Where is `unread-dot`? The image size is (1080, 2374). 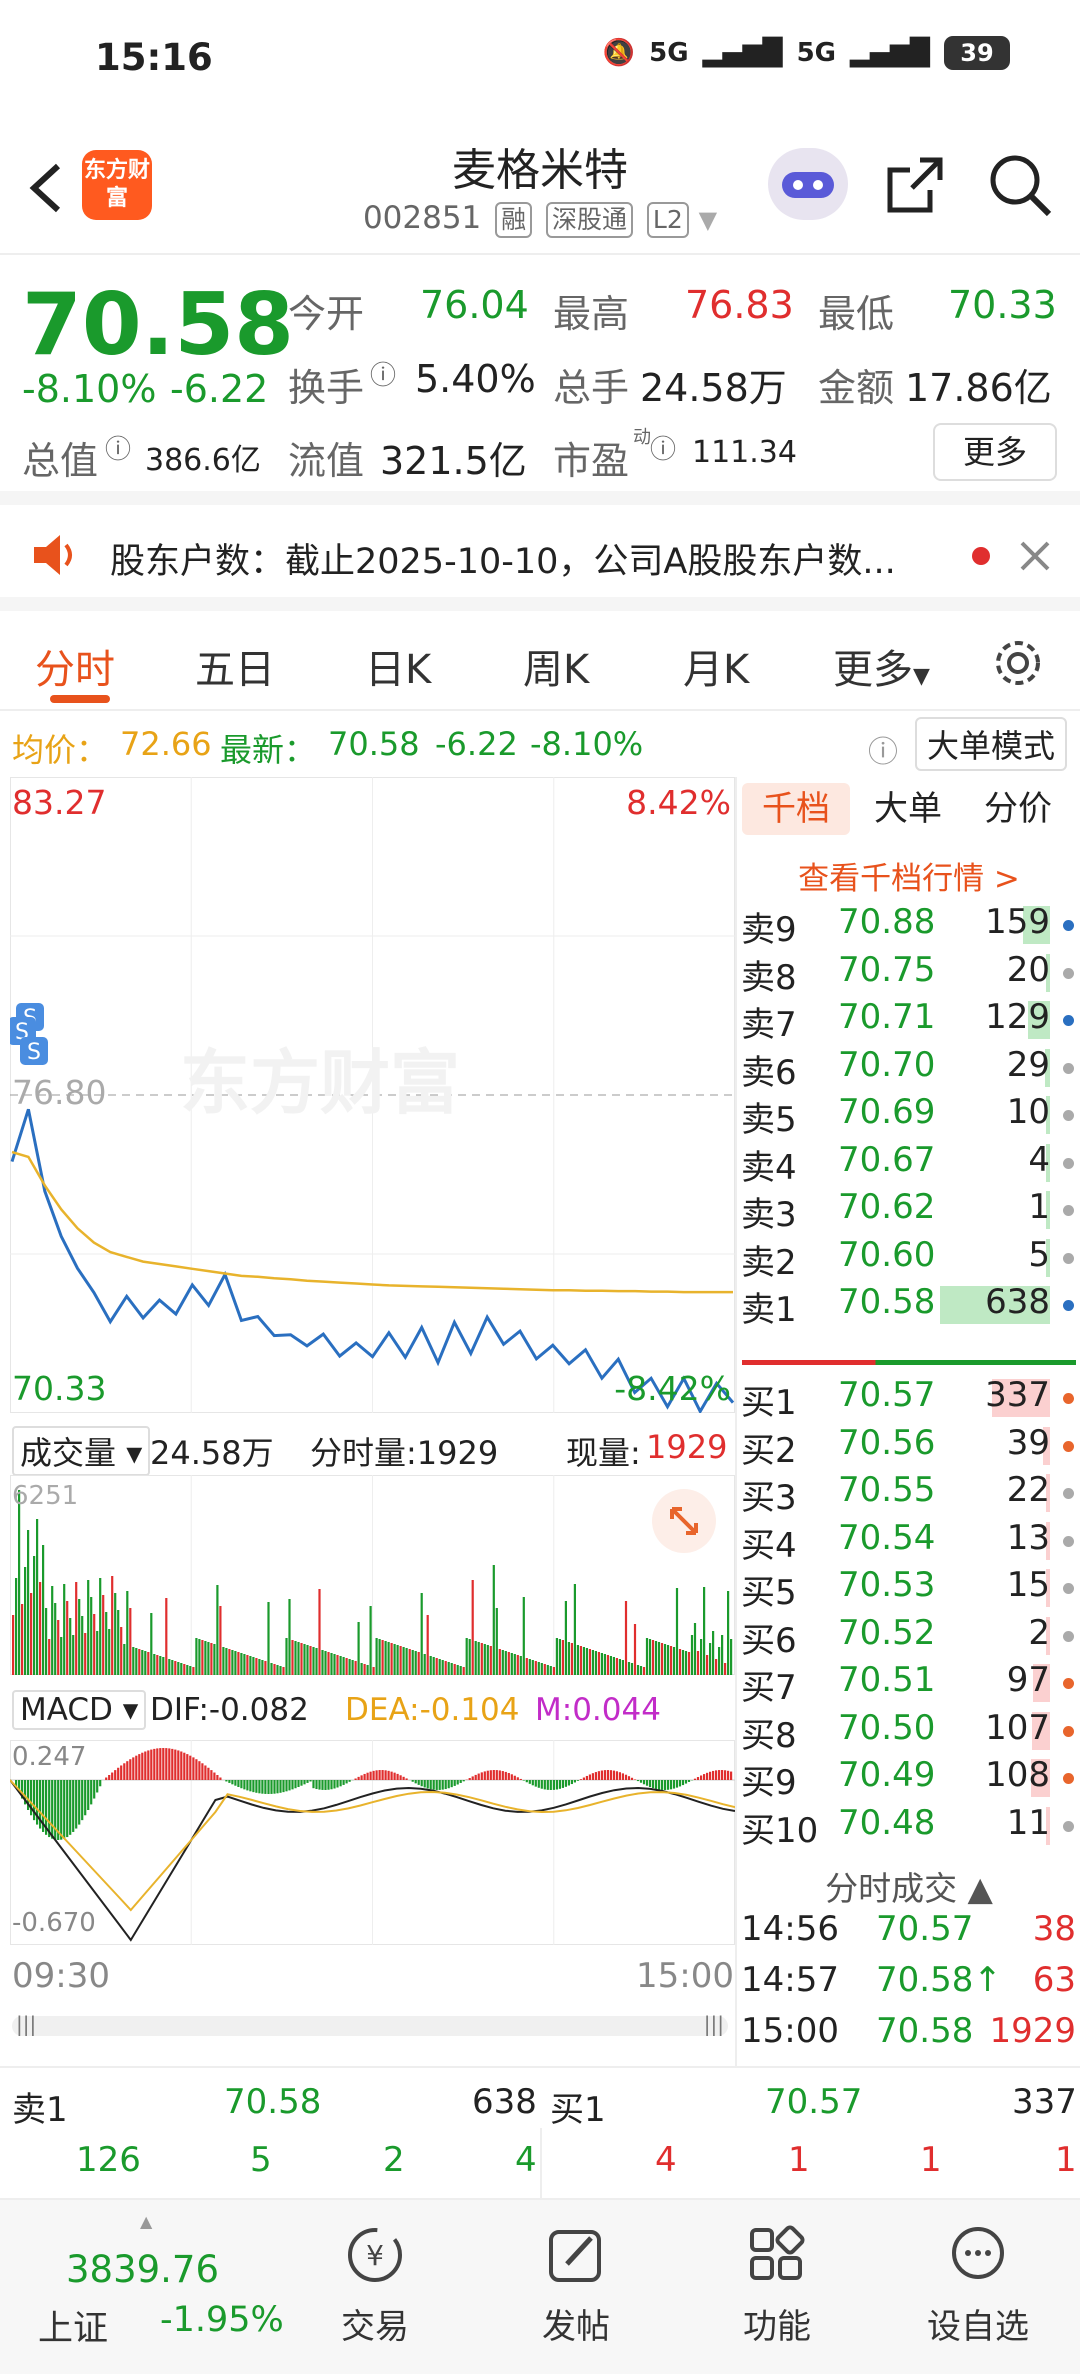 unread-dot is located at coordinates (981, 556).